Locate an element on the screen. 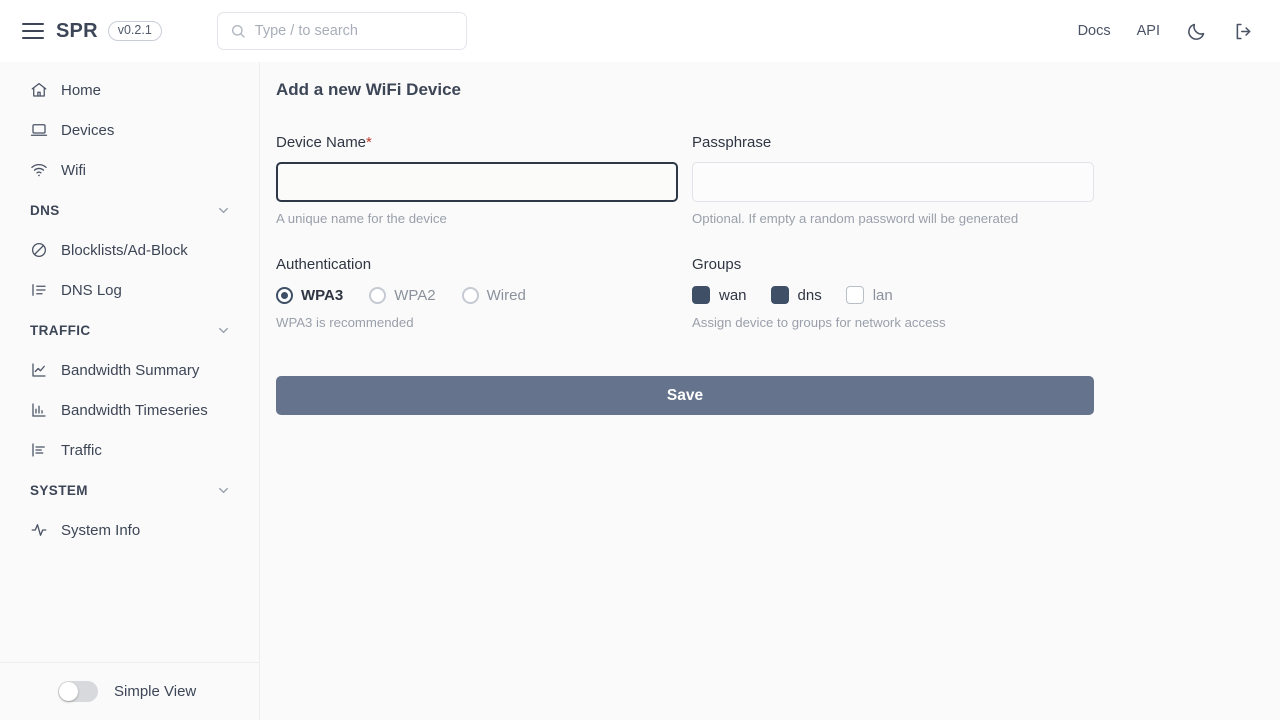 The width and height of the screenshot is (1280, 720). sidebar-section-label: SYSTEM is located at coordinates (59, 490).